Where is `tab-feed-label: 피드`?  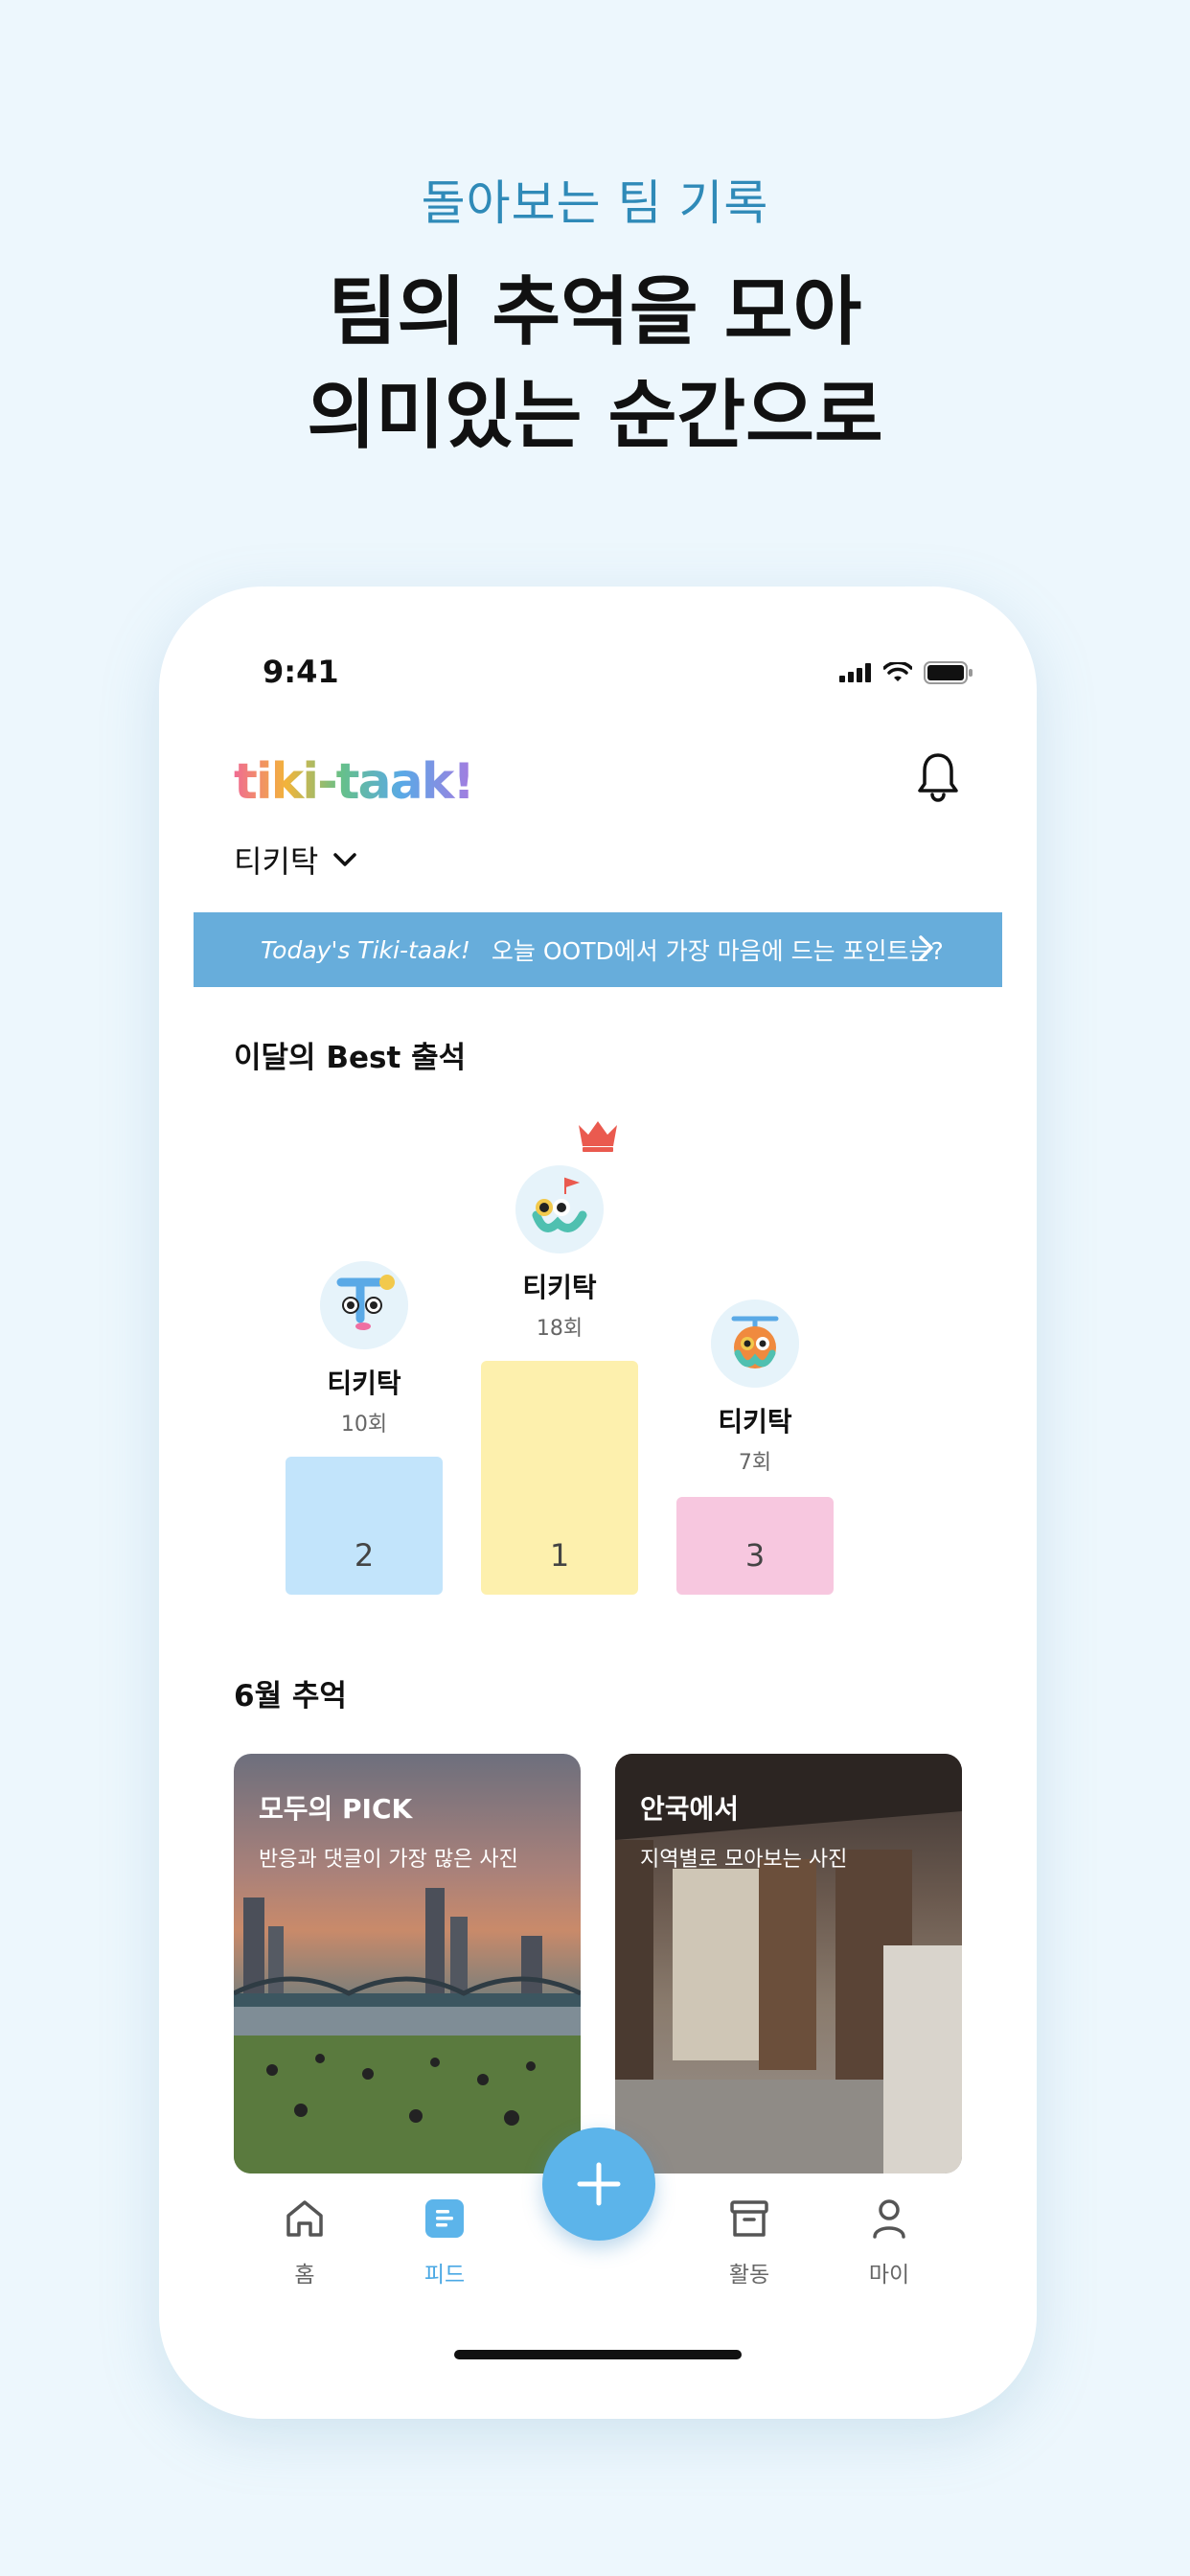 tab-feed-label: 피드 is located at coordinates (445, 2275).